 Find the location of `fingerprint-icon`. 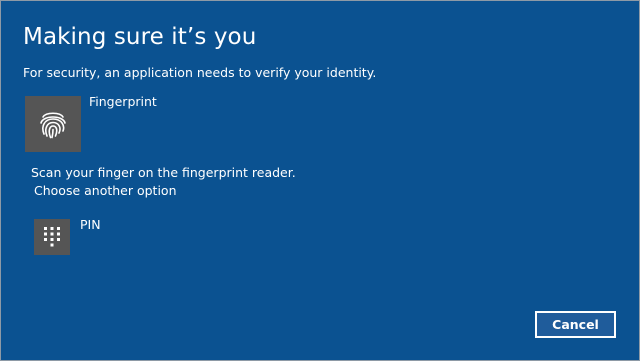

fingerprint-icon is located at coordinates (53, 125).